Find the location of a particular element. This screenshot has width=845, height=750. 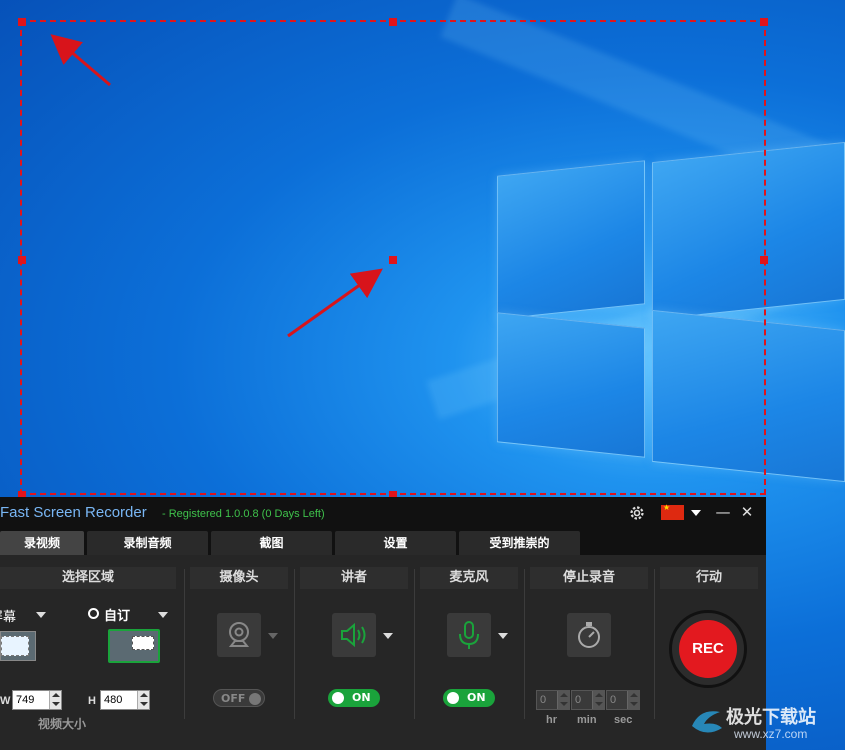

mic-toggle: ON is located at coordinates (469, 698).